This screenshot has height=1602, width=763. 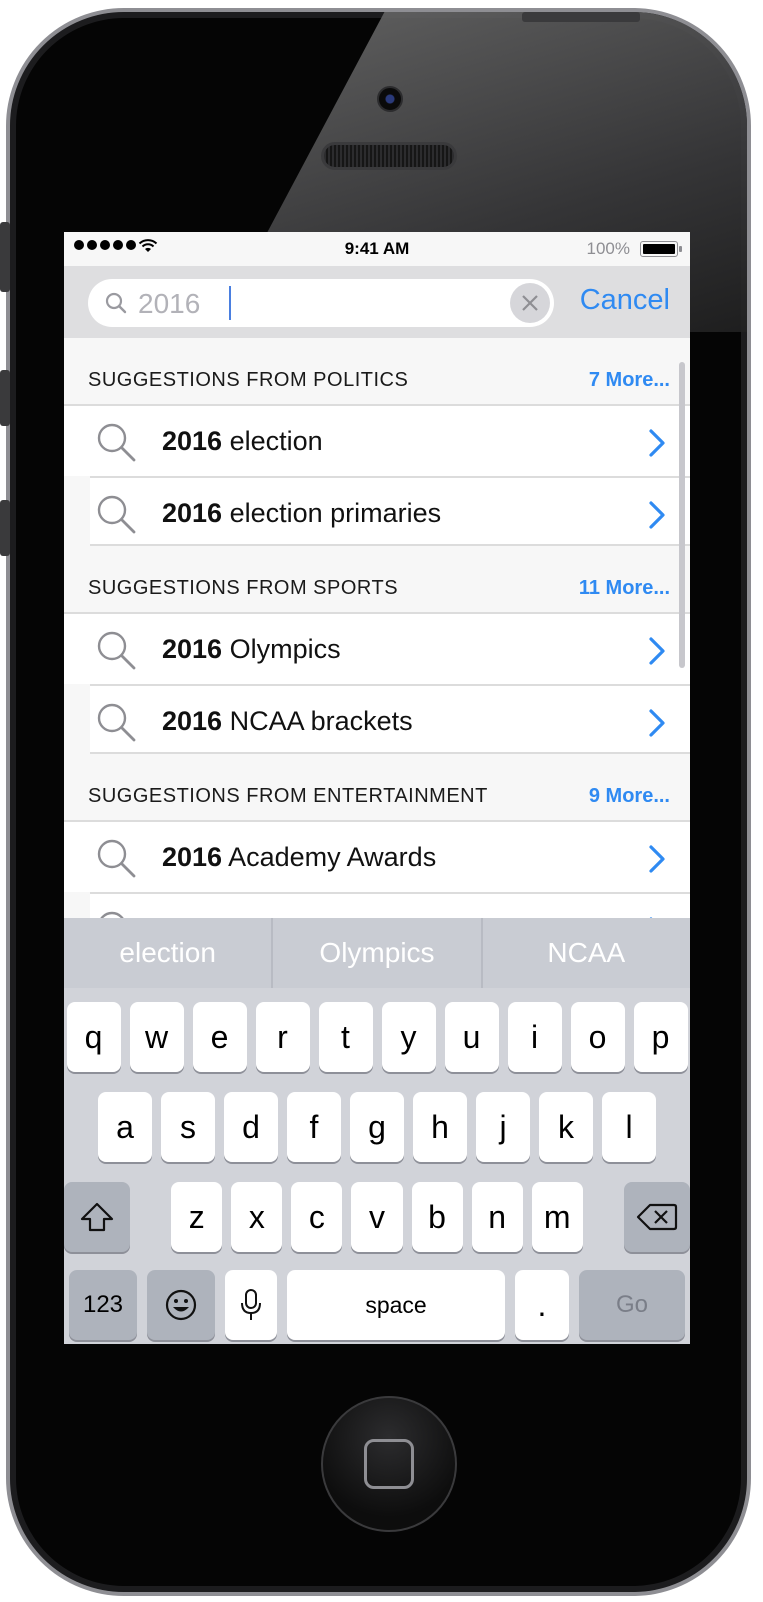 I want to click on key-k: k, so click(x=566, y=1127).